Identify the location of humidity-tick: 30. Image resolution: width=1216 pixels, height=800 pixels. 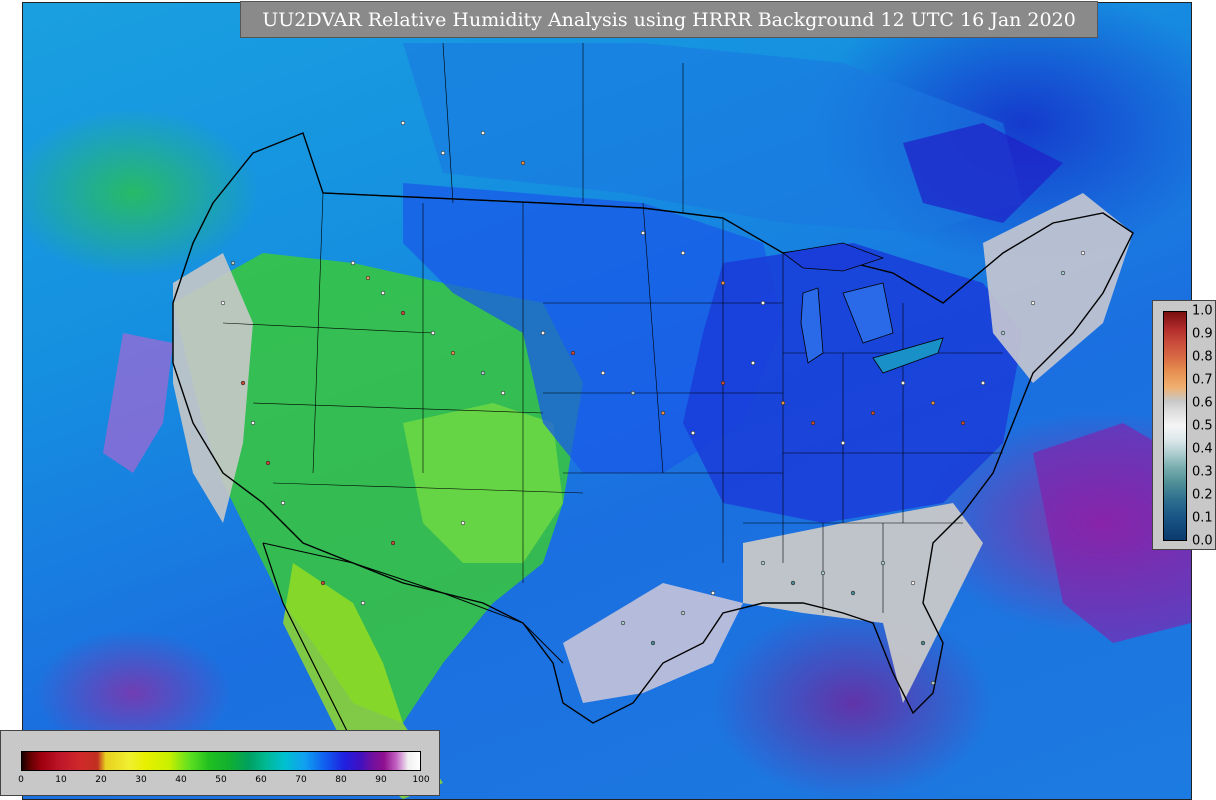
(141, 780).